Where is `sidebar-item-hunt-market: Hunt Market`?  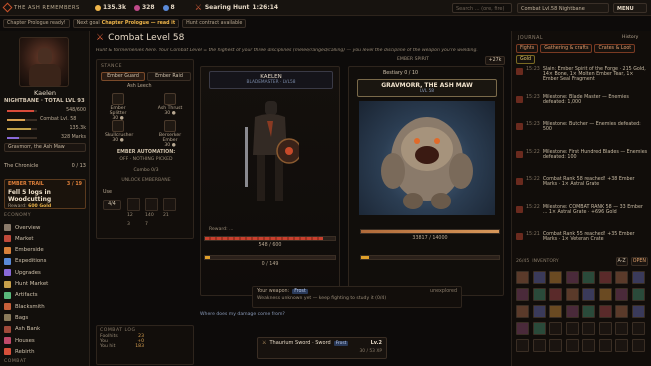
sidebar-item-hunt-market: Hunt Market is located at coordinates (45, 284).